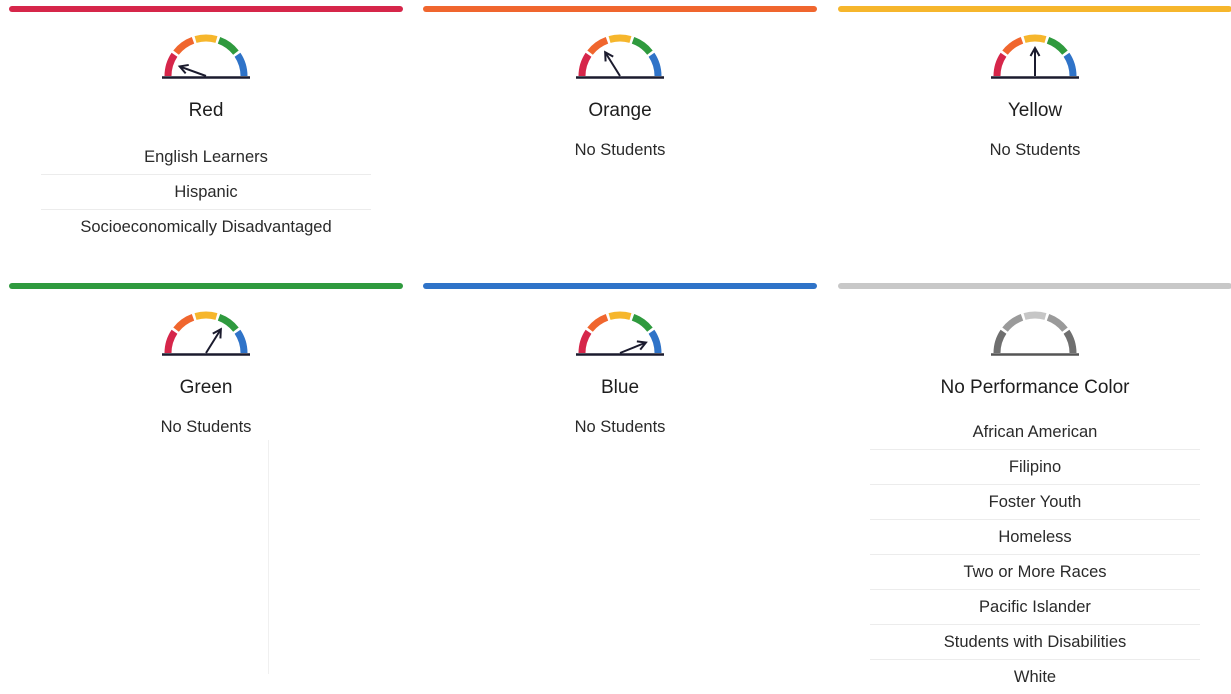  Describe the element at coordinates (206, 360) in the screenshot. I see `card-green: Green No Students` at that location.